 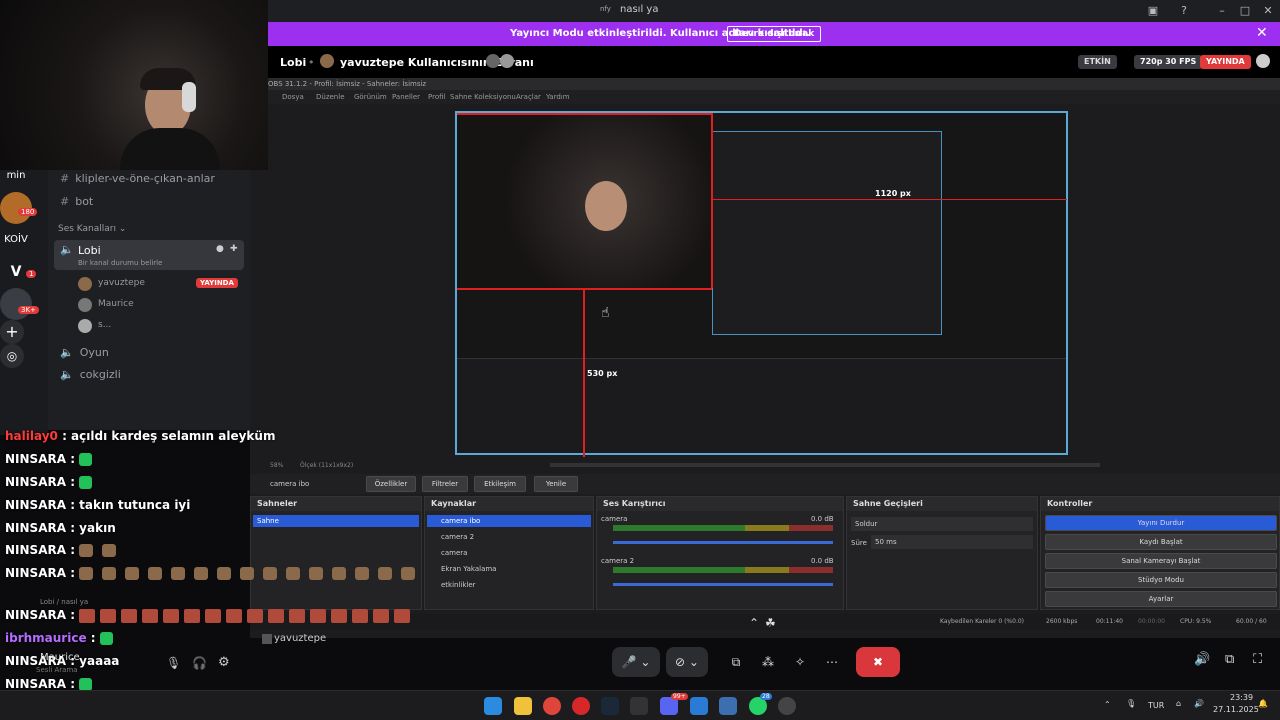 I want to click on preview-scrollbar, so click(x=825, y=465).